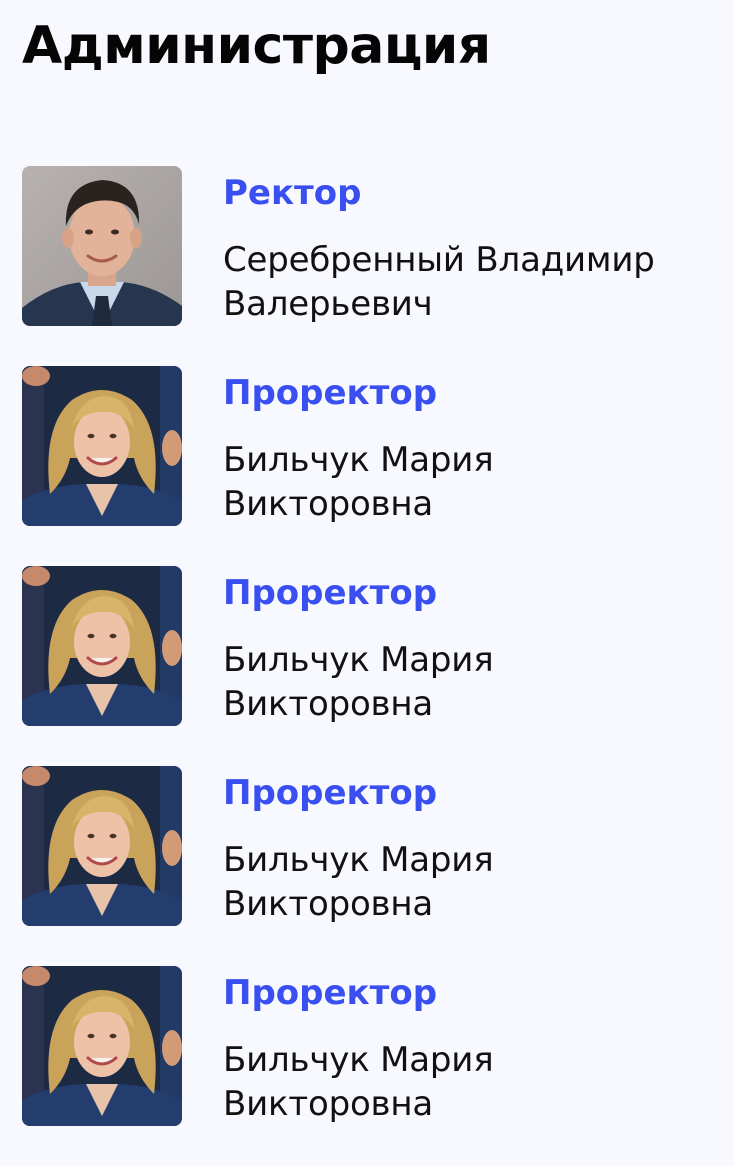 Image resolution: width=734 pixels, height=1166 pixels. What do you see at coordinates (102, 246) in the screenshot?
I see `rector-photo` at bounding box center [102, 246].